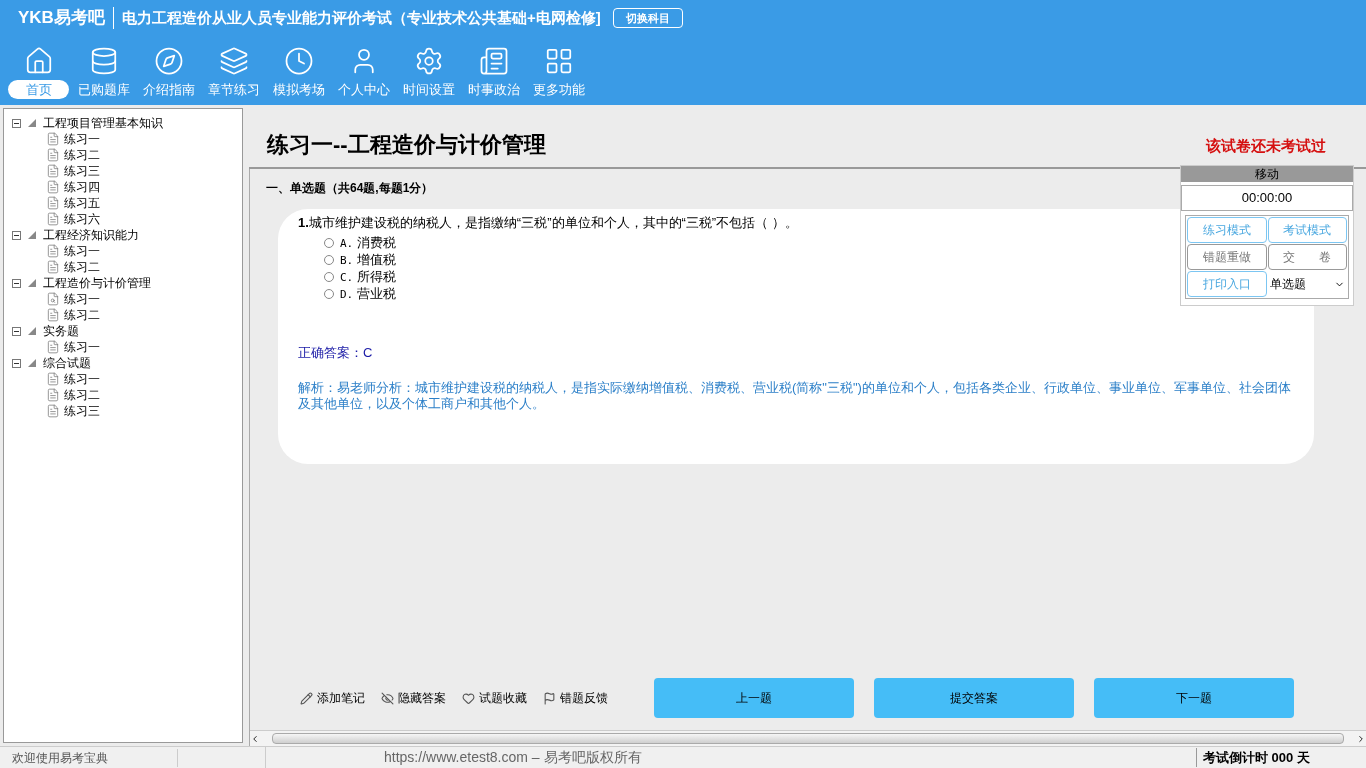  I want to click on welcome-text: 欢迎使用易考宝典, so click(89, 757).